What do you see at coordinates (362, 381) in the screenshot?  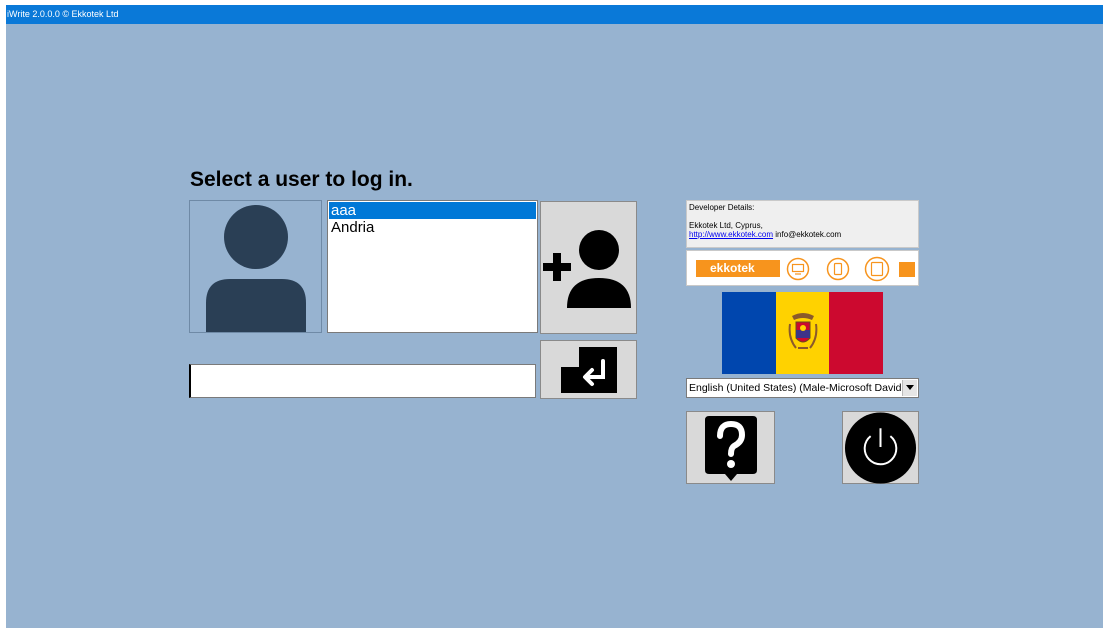 I see `password-input` at bounding box center [362, 381].